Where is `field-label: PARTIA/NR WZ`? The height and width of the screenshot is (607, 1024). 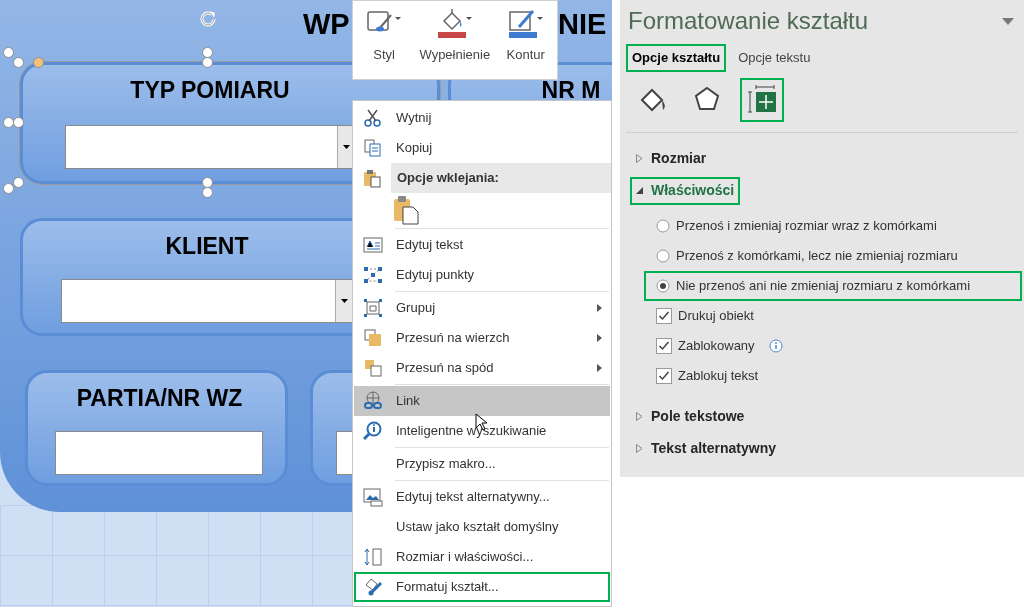
field-label: PARTIA/NR WZ is located at coordinates (159, 398).